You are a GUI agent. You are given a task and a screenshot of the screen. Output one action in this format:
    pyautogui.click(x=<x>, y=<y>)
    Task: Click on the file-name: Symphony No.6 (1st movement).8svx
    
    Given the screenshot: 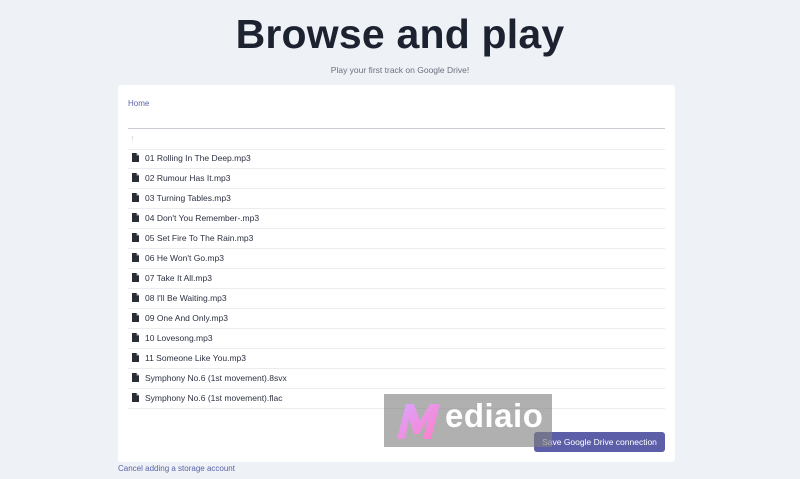 What is the action you would take?
    pyautogui.click(x=216, y=378)
    